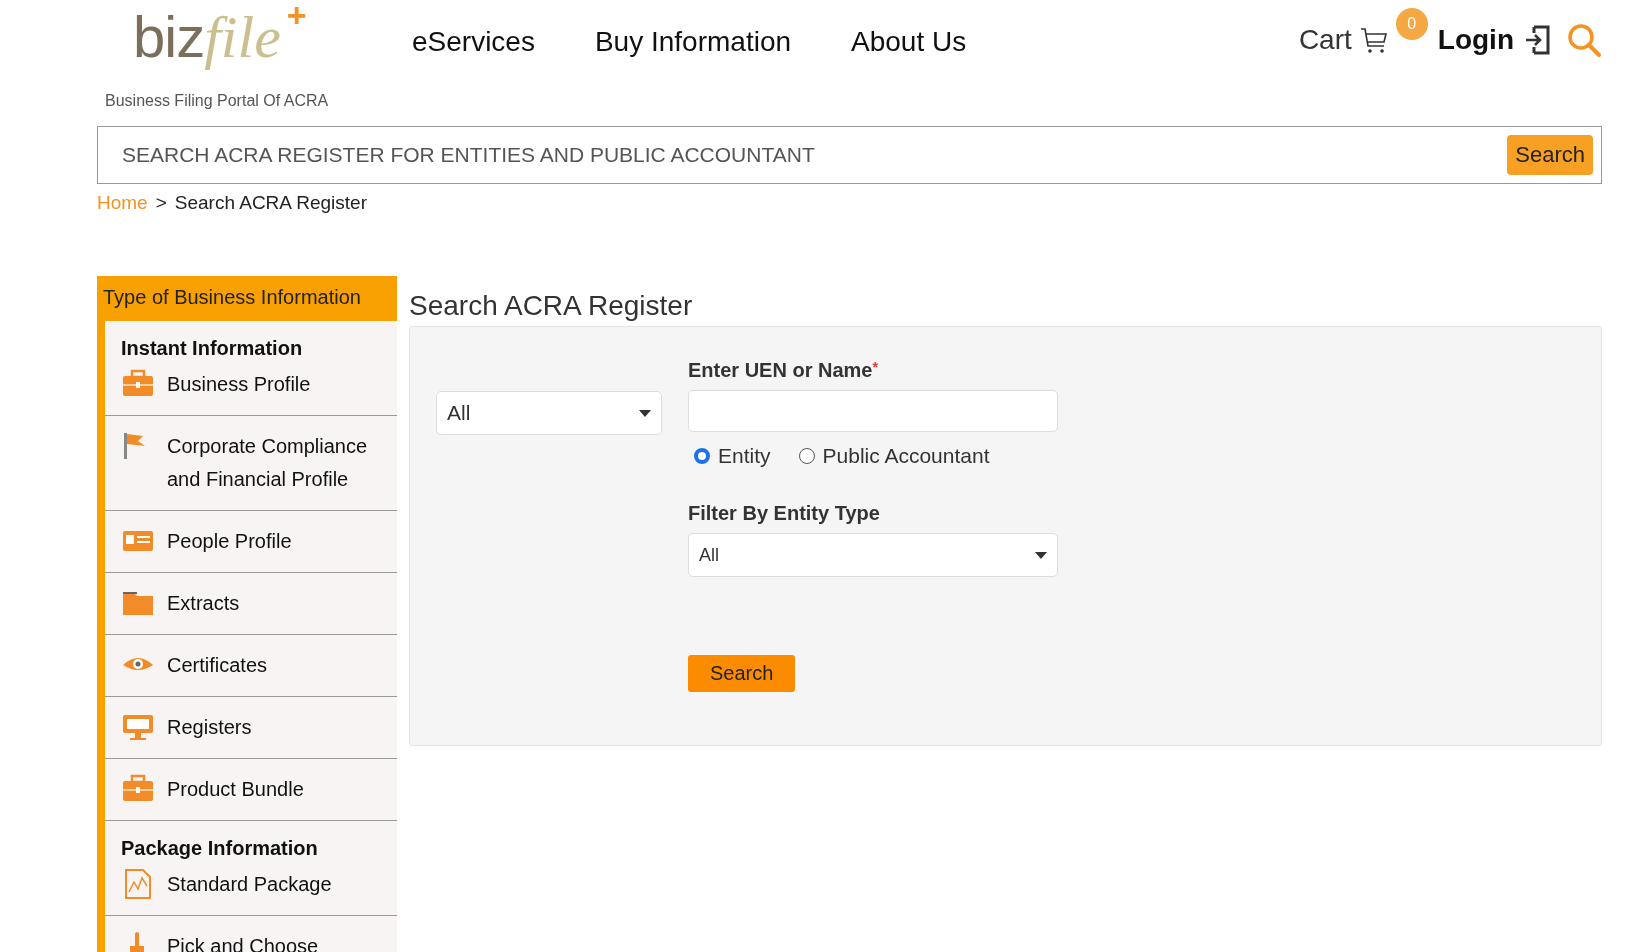 The height and width of the screenshot is (952, 1642). What do you see at coordinates (270, 203) in the screenshot?
I see `breadcrumb-current: Search ACRA Register` at bounding box center [270, 203].